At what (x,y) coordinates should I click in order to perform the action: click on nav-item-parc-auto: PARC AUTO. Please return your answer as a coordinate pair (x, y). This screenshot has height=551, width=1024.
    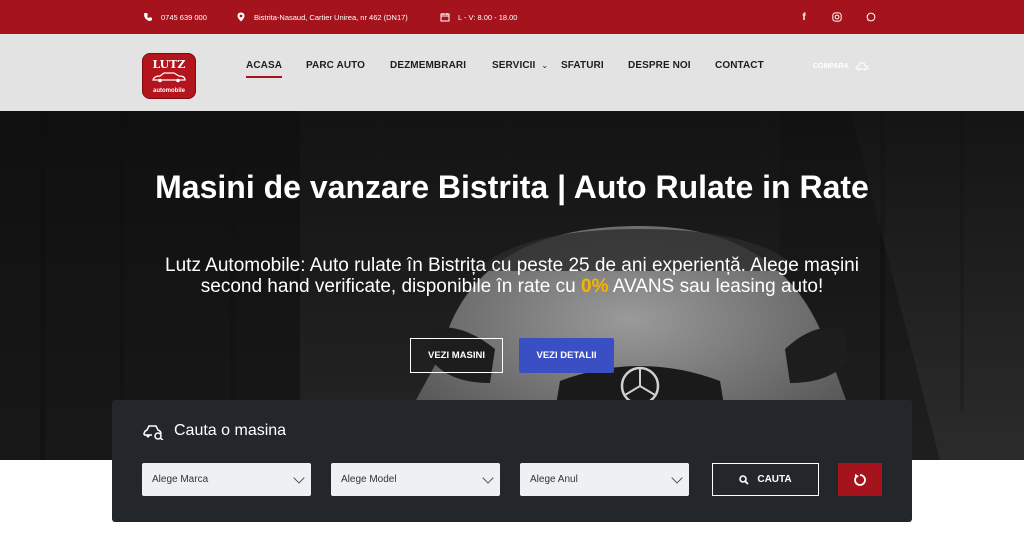
    Looking at the image, I should click on (335, 65).